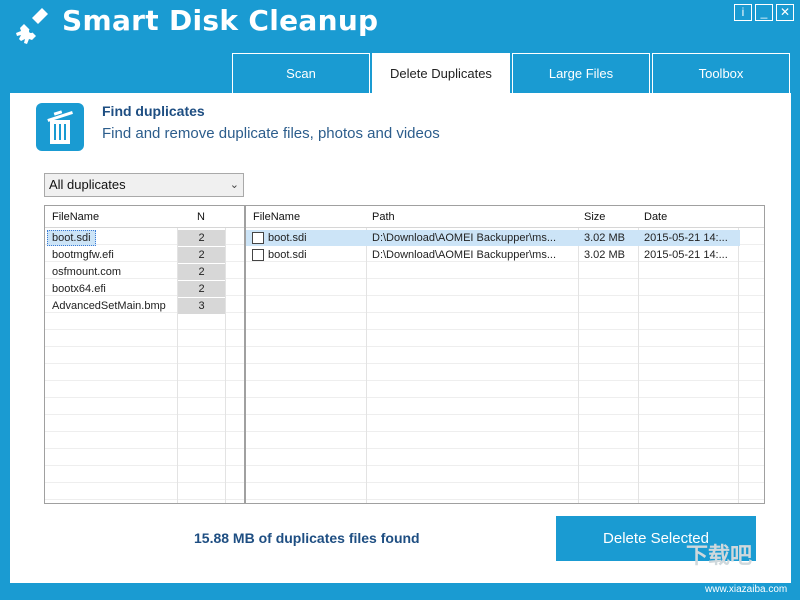 This screenshot has height=600, width=800. I want to click on watermark-logo: 下载吧, so click(719, 555).